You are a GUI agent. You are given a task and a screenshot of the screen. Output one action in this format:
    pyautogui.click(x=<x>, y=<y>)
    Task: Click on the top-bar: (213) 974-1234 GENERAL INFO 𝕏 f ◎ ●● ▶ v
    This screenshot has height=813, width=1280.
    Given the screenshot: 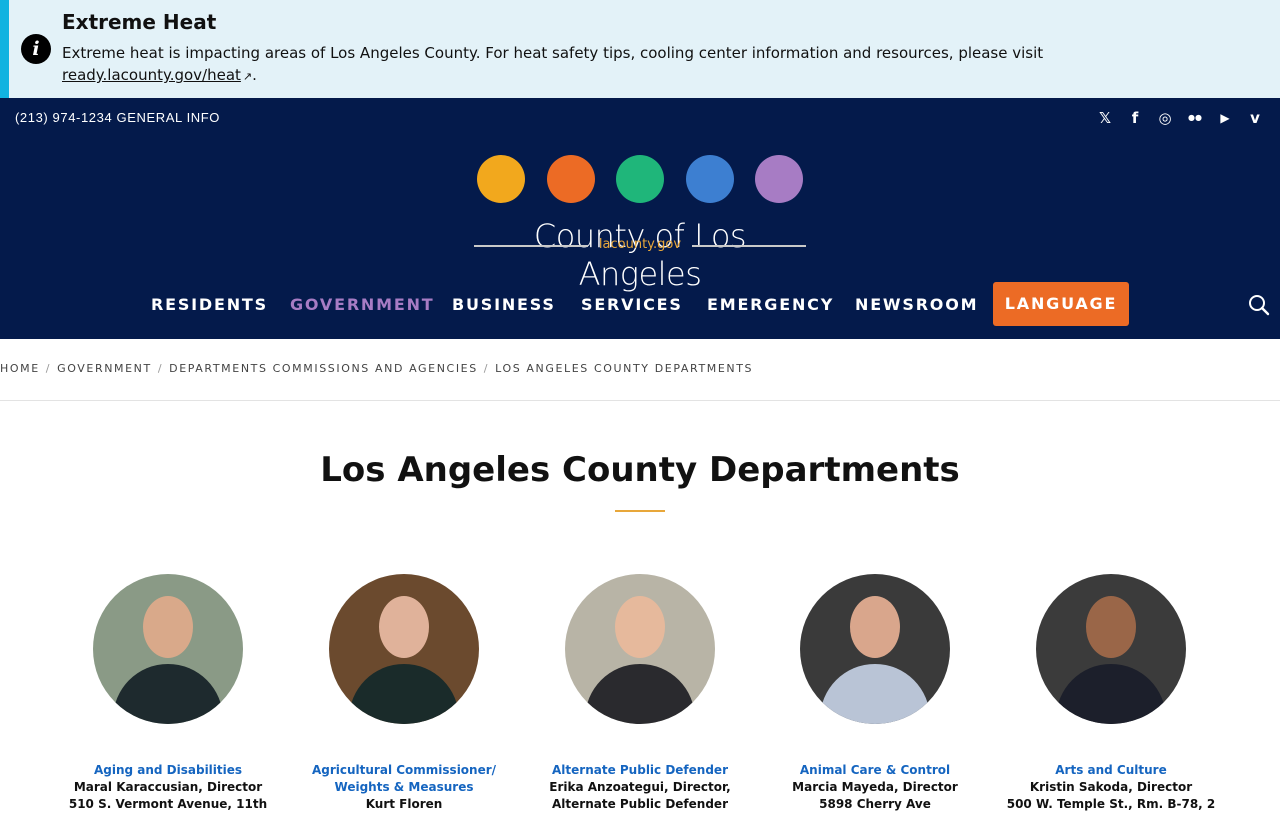 What is the action you would take?
    pyautogui.click(x=640, y=118)
    